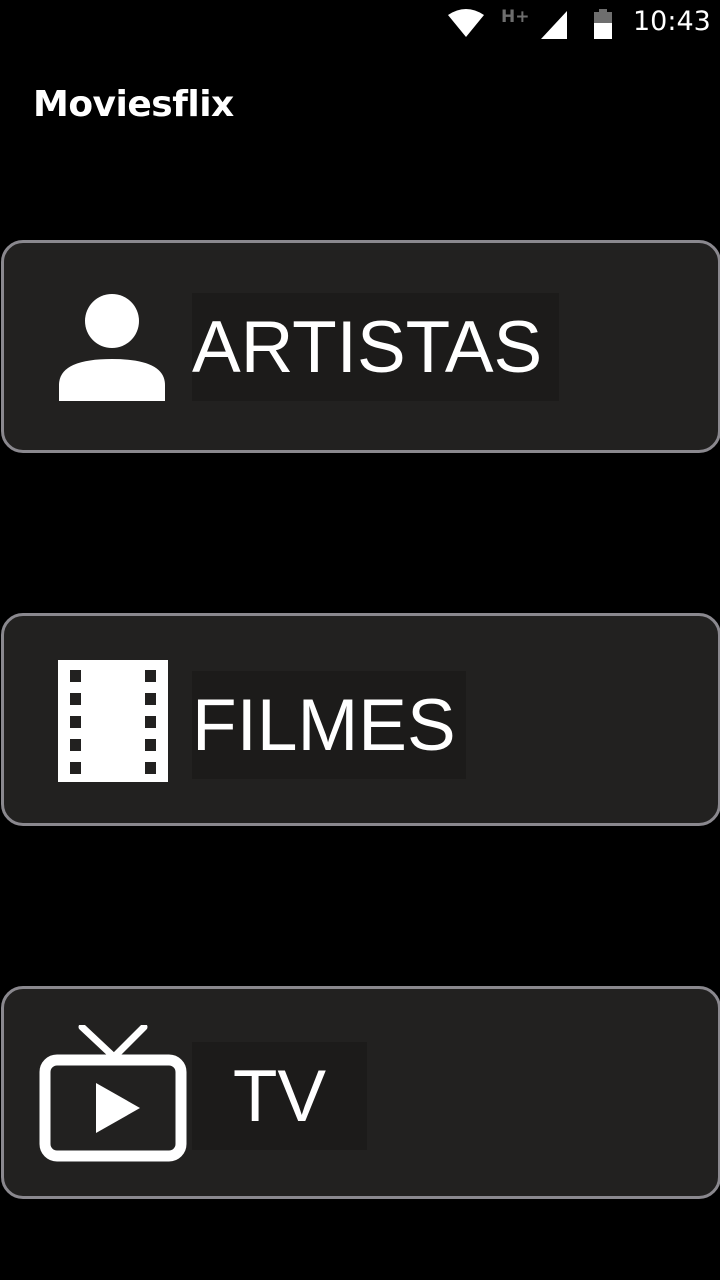 The image size is (720, 1280). What do you see at coordinates (603, 26) in the screenshot?
I see `battery-icon` at bounding box center [603, 26].